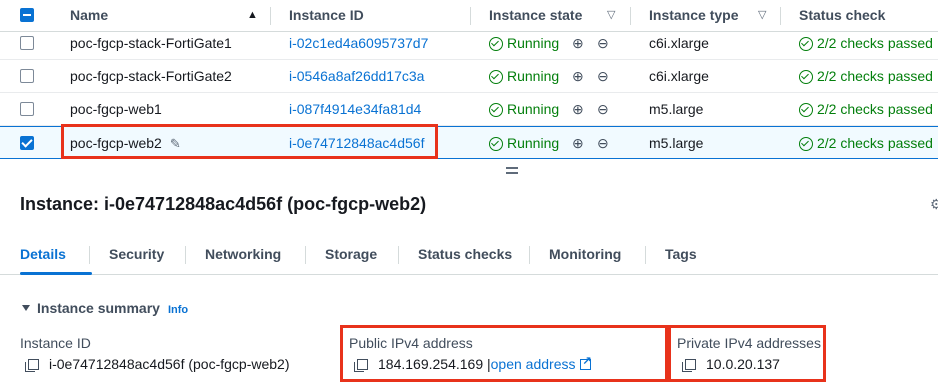 This screenshot has width=938, height=388. I want to click on instance-id-label: Instance ID, so click(55, 343).